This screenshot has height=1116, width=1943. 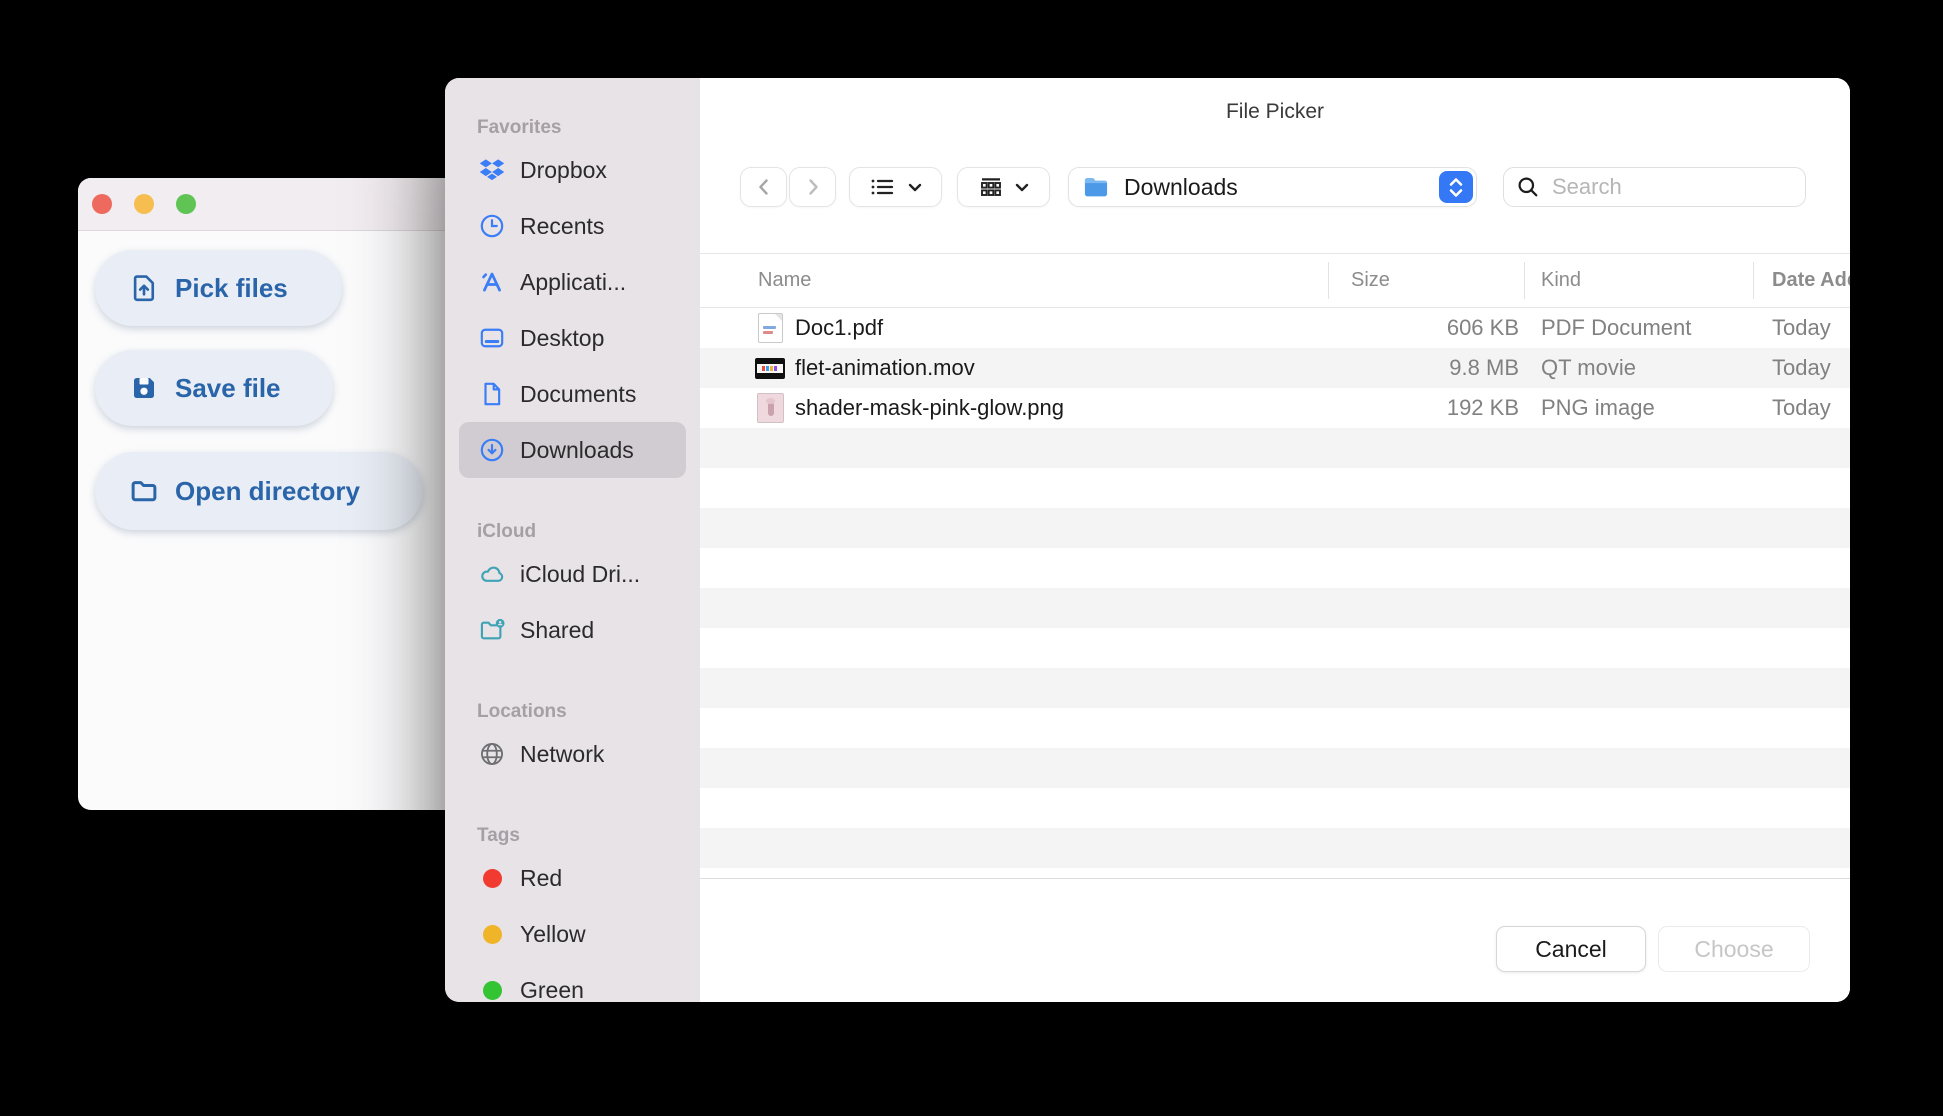 What do you see at coordinates (1328, 280) in the screenshot?
I see `column-divider` at bounding box center [1328, 280].